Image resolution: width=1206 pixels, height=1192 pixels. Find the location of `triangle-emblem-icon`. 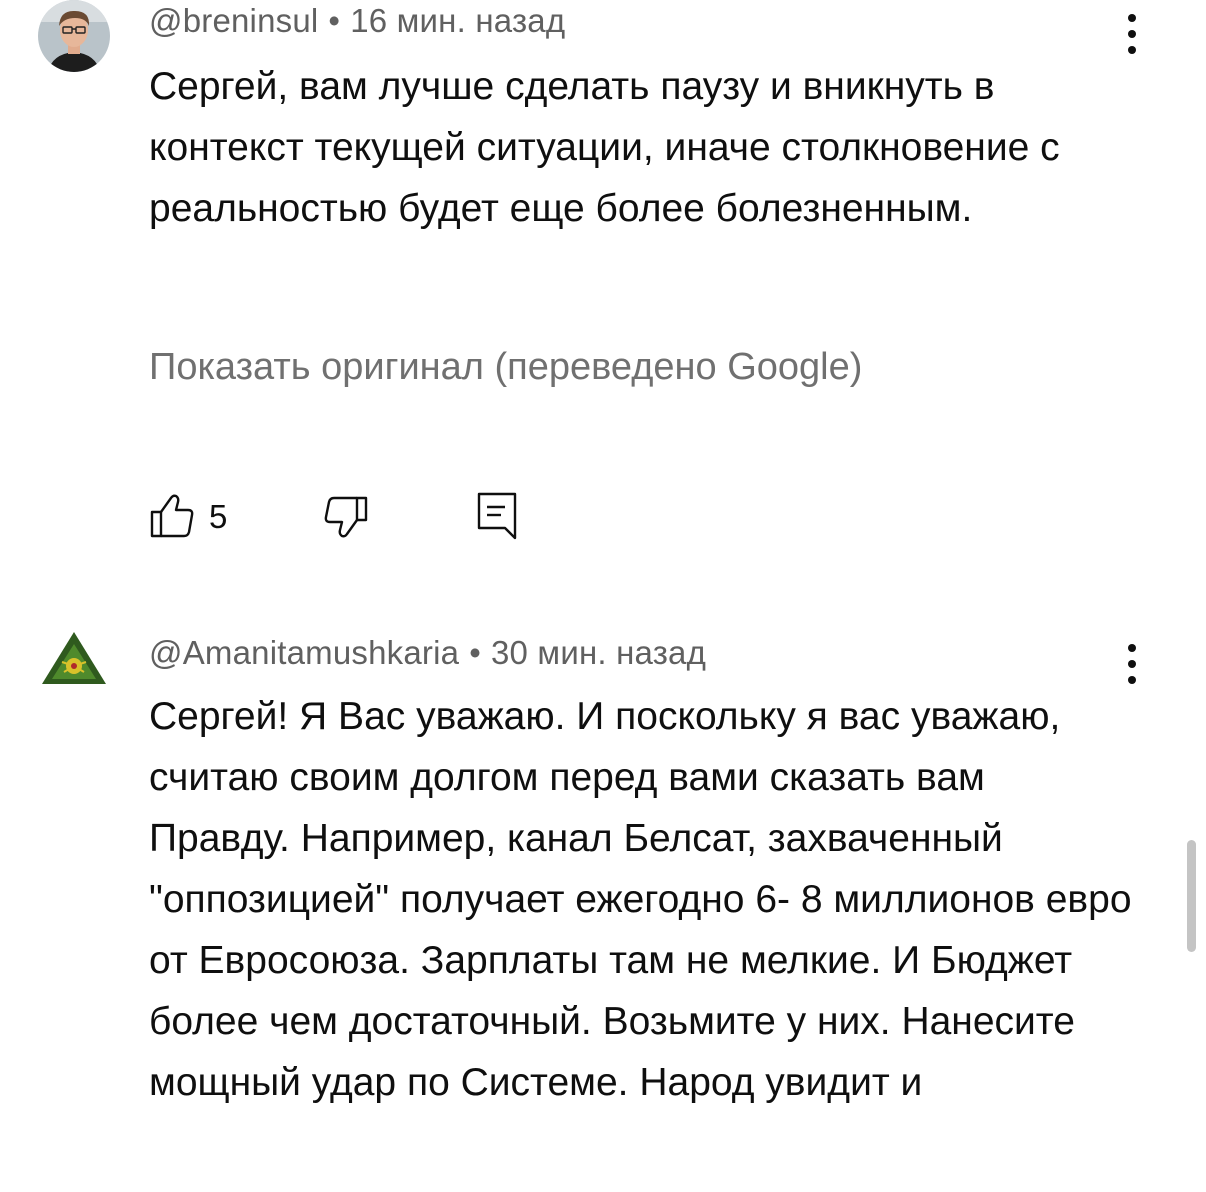

triangle-emblem-icon is located at coordinates (74, 658).